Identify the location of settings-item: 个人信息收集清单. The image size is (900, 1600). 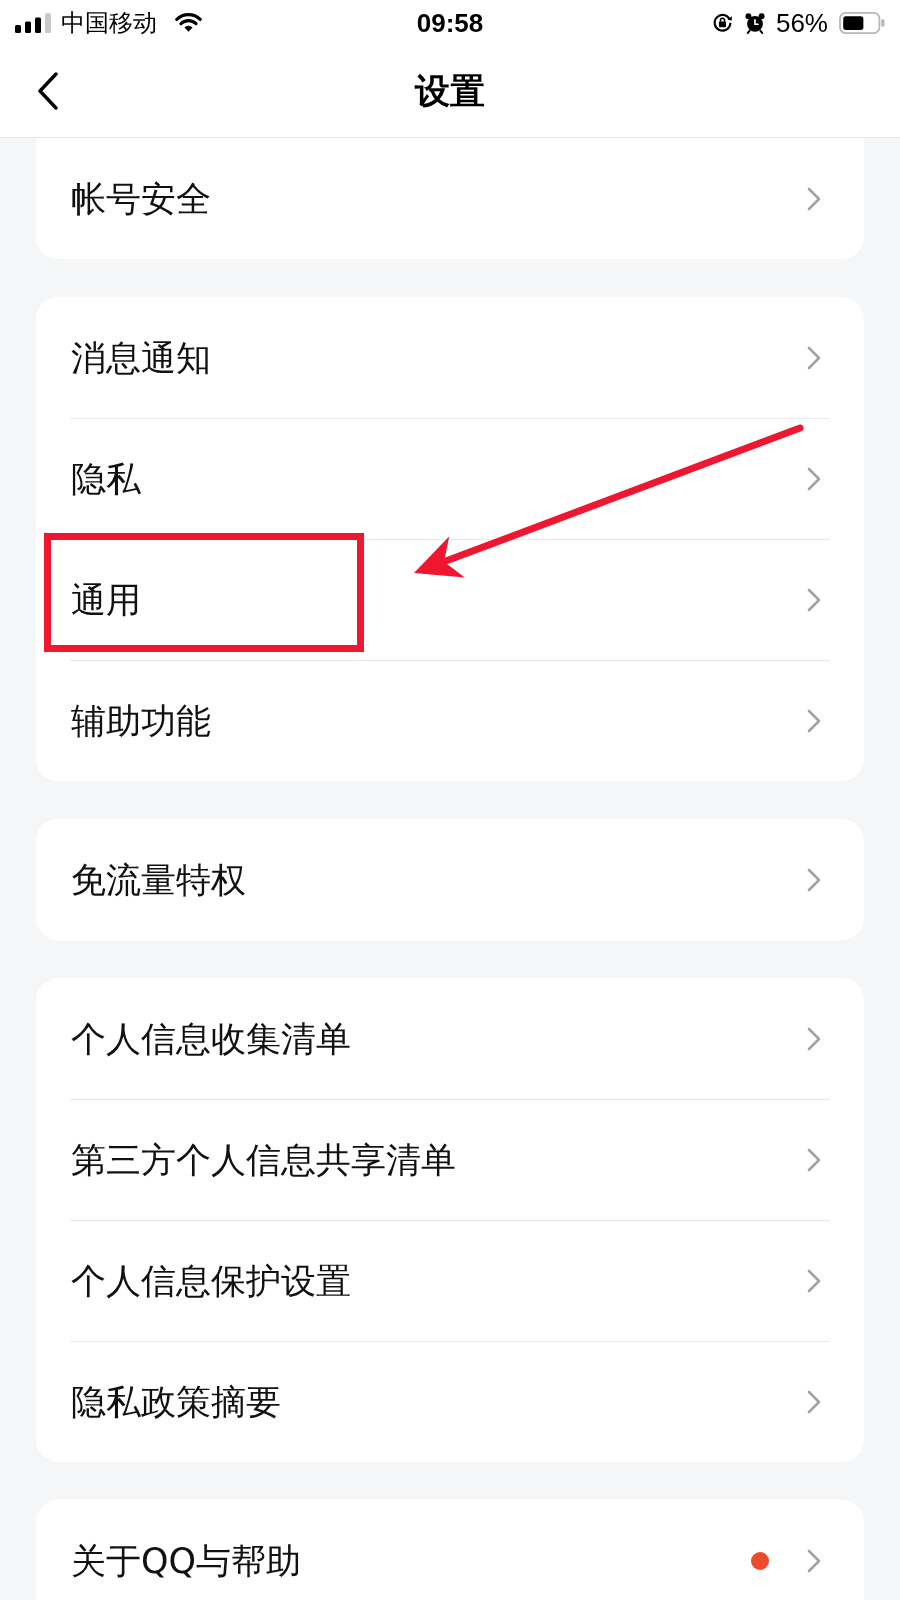
(450, 1038).